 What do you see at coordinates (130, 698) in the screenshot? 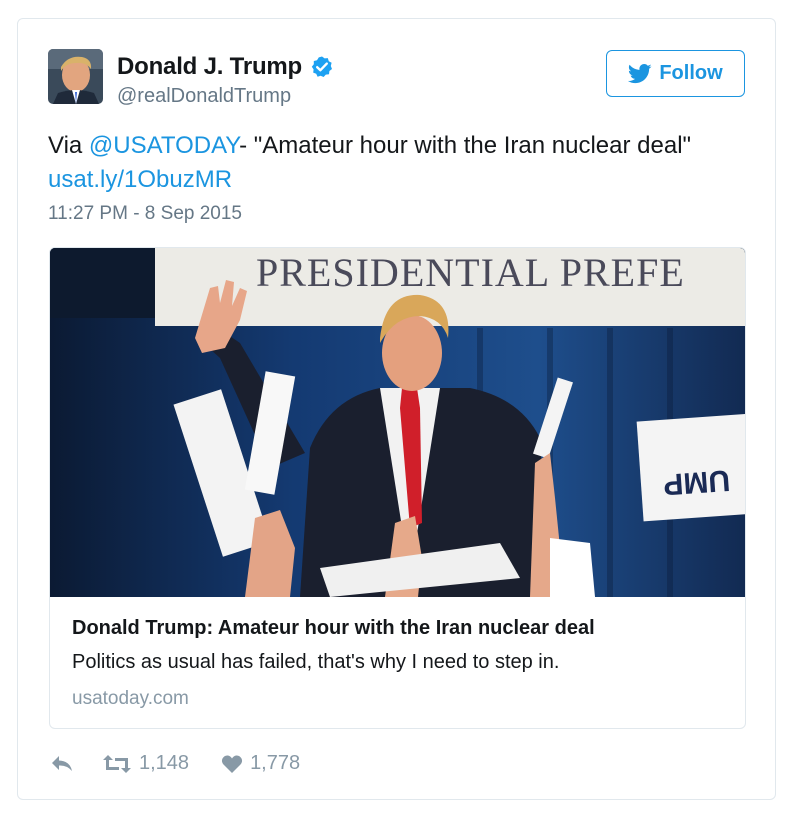
I see `card-domain: usatoday.com` at bounding box center [130, 698].